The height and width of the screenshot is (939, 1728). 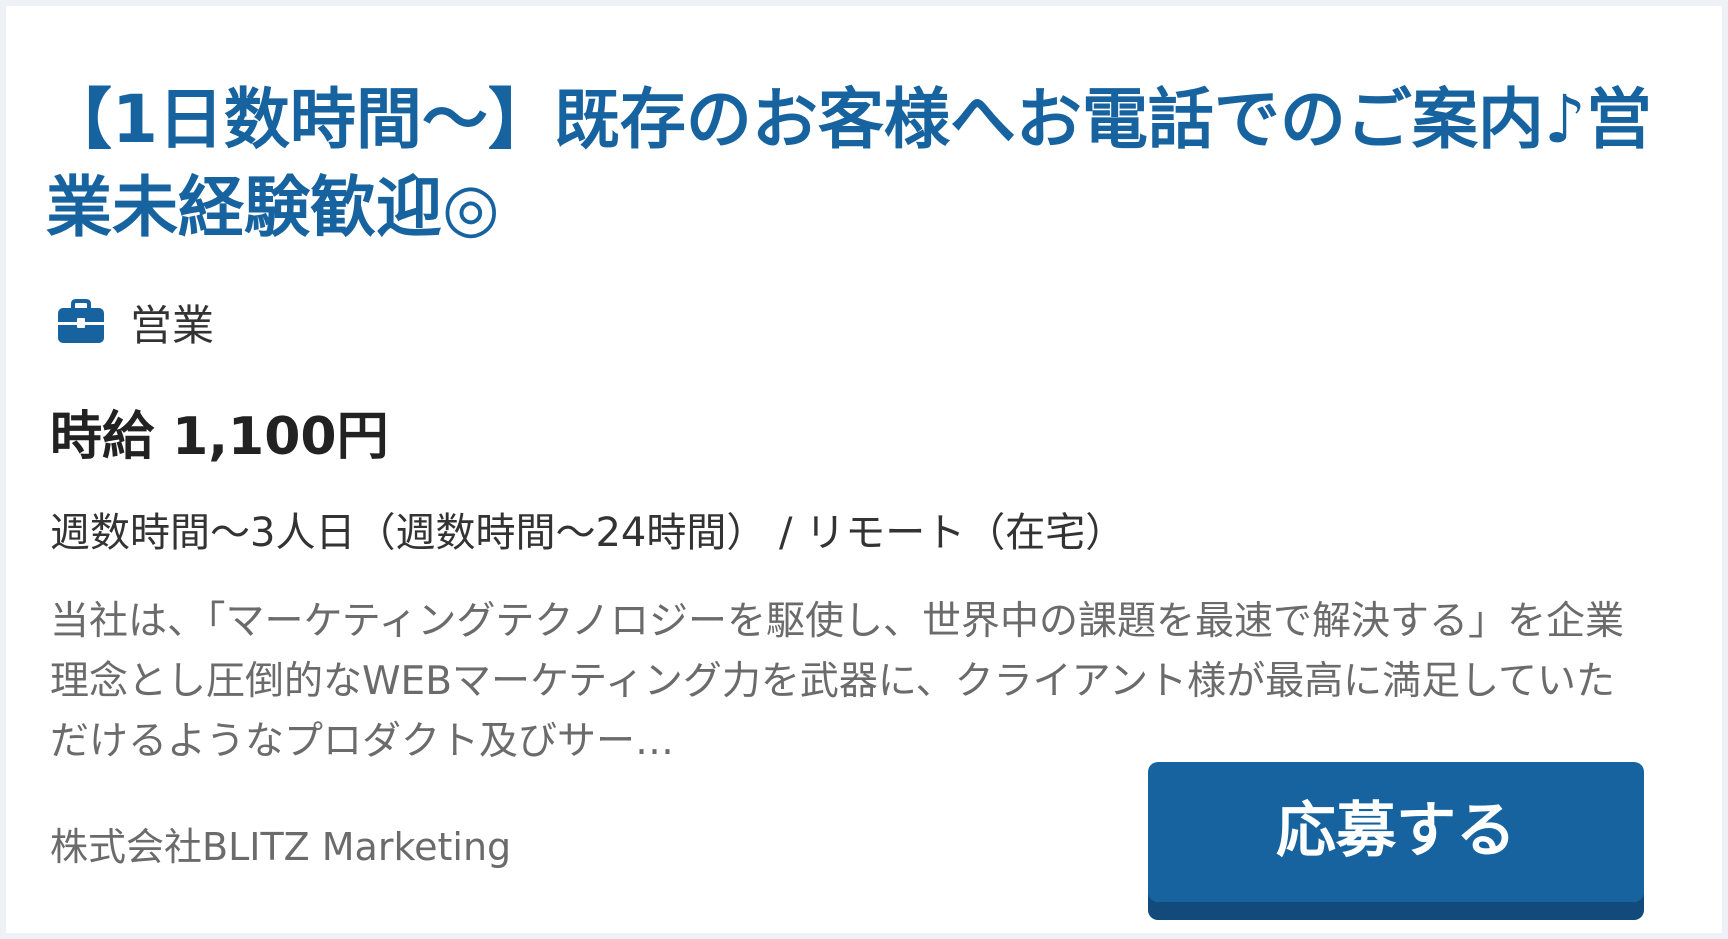 I want to click on briefcase-icon, so click(x=81, y=322).